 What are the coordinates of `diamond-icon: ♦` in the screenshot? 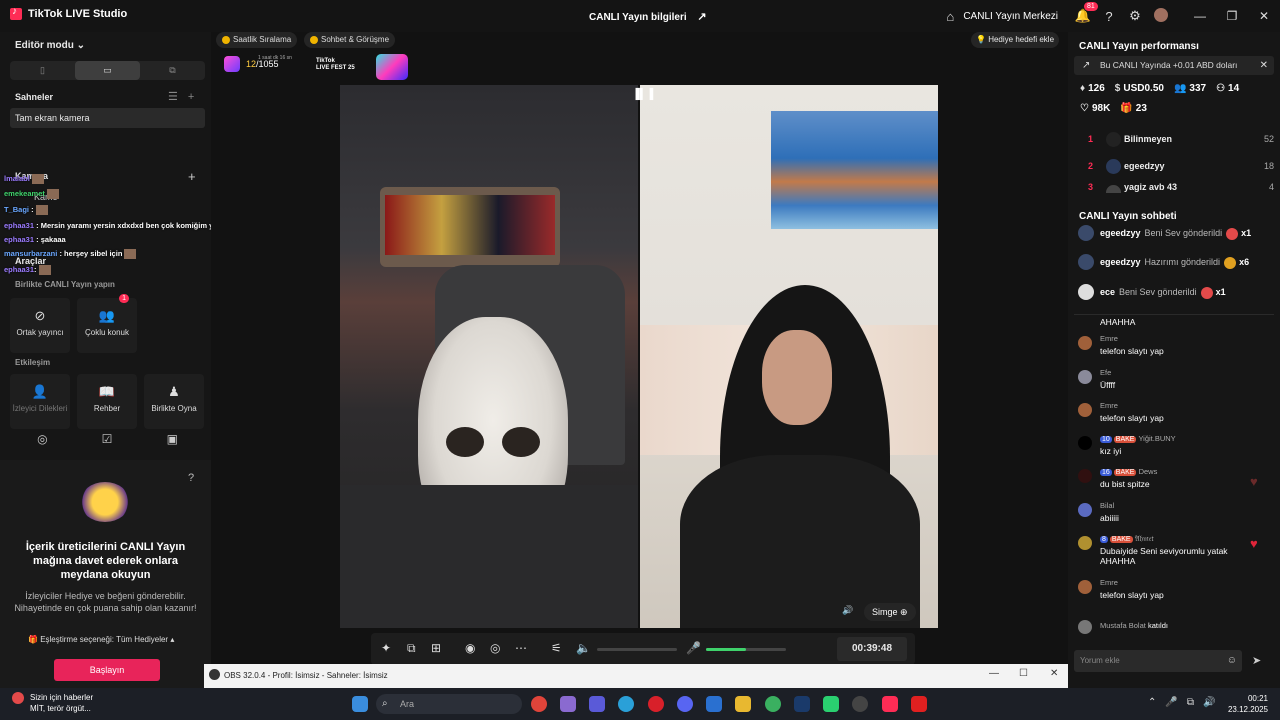 It's located at (1083, 88).